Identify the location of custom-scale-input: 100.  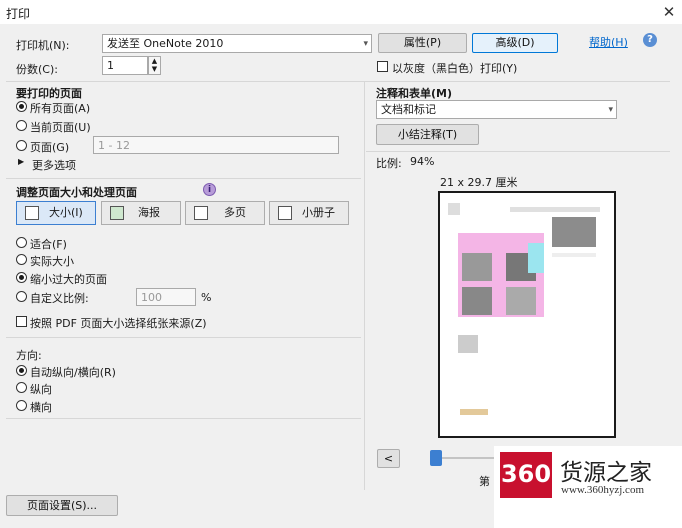
(166, 297).